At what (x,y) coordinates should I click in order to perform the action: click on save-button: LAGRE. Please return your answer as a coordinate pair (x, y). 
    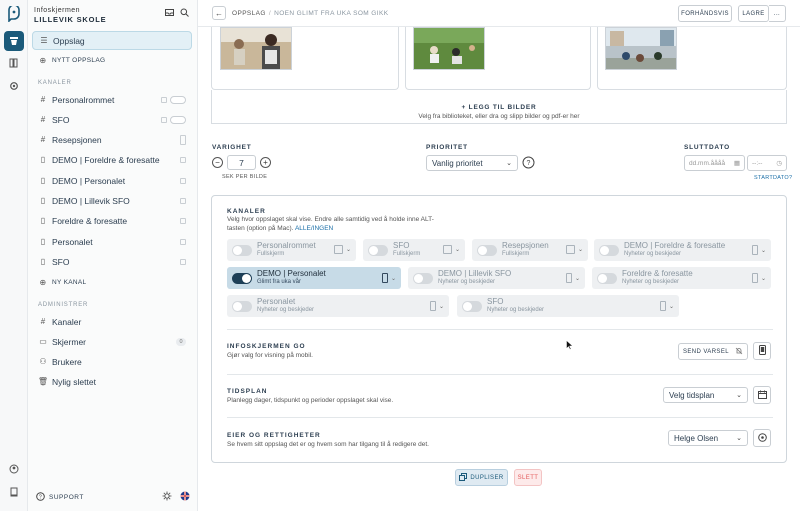
    Looking at the image, I should click on (753, 13).